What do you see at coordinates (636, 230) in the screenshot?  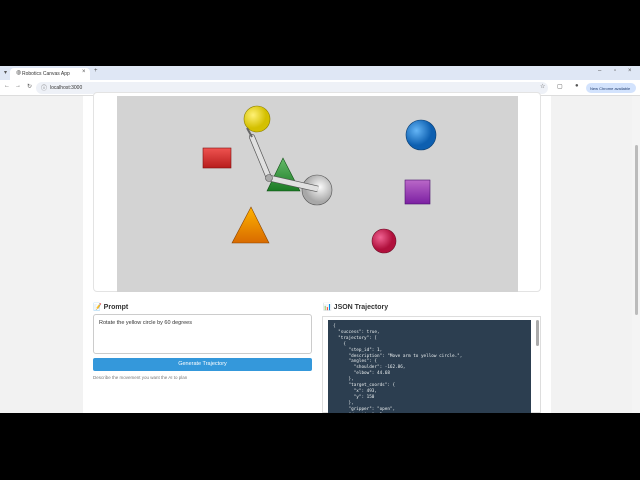 I see `page-scrollbar-thumb` at bounding box center [636, 230].